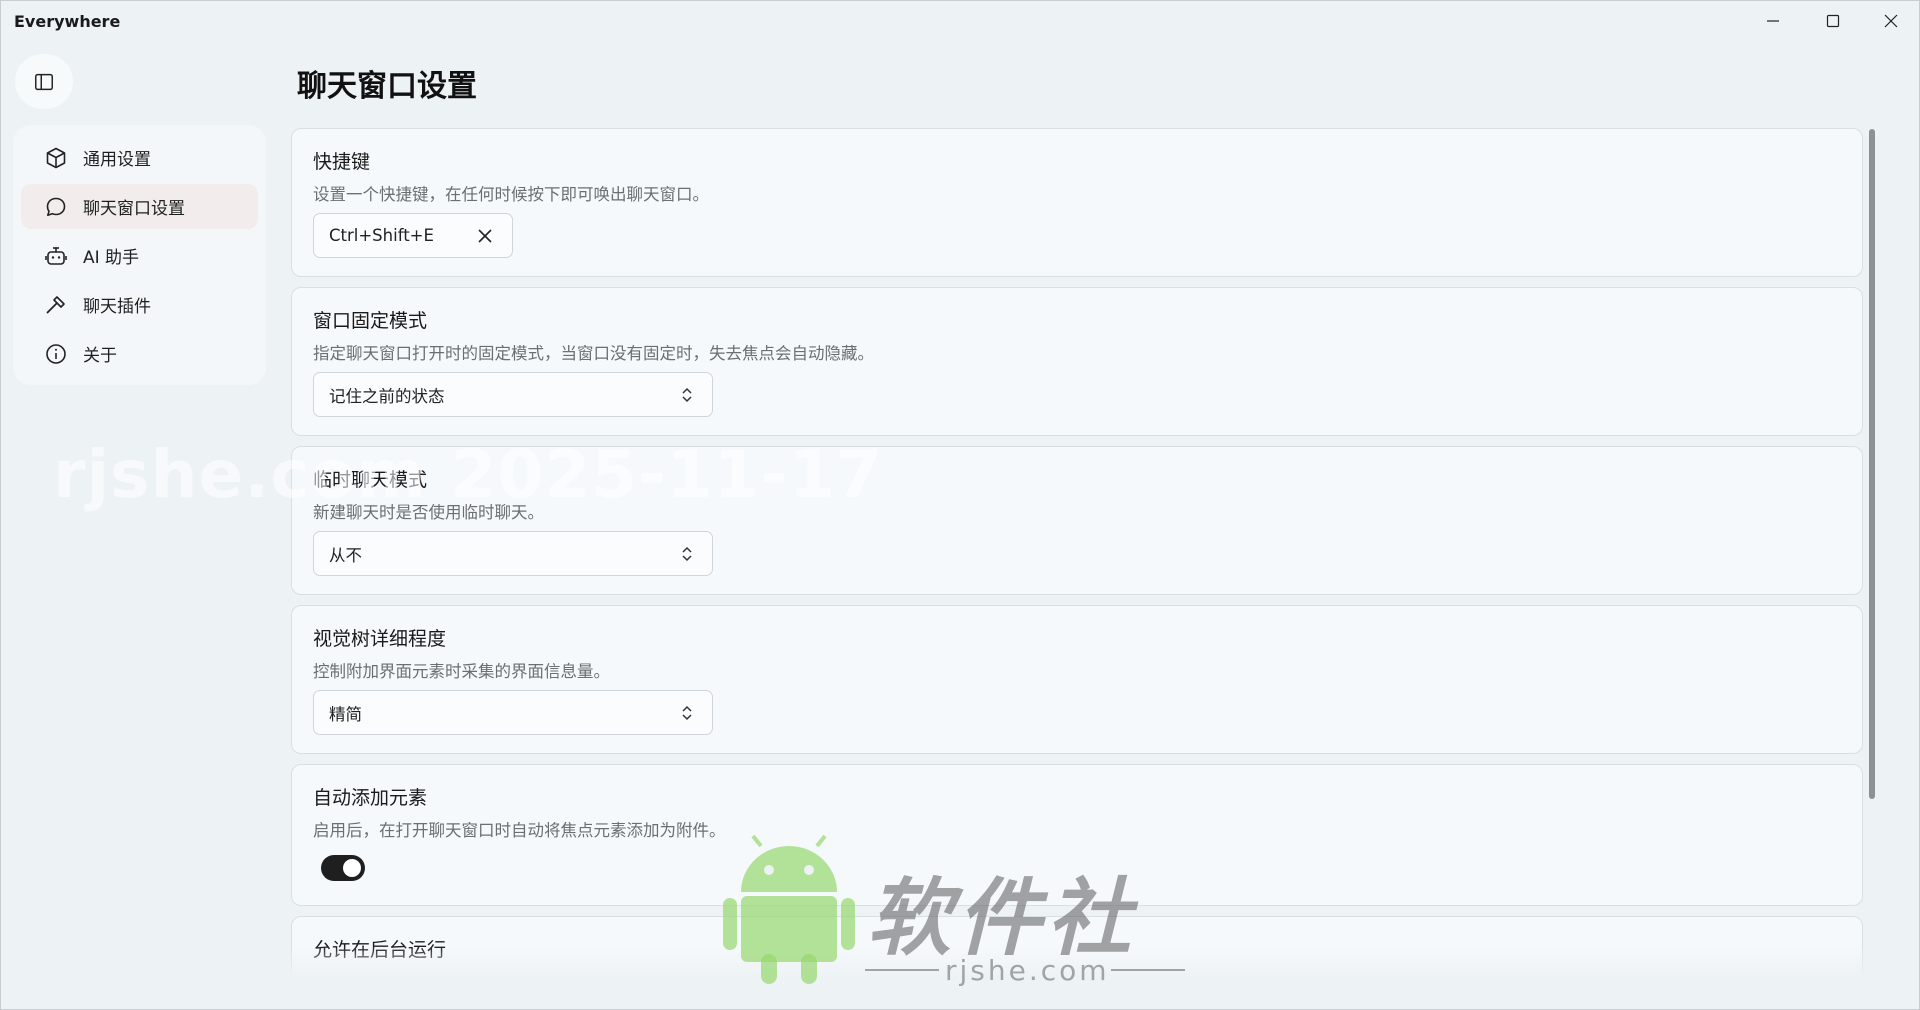 Image resolution: width=1920 pixels, height=1010 pixels. I want to click on visual-tree-select: 精简, so click(513, 712).